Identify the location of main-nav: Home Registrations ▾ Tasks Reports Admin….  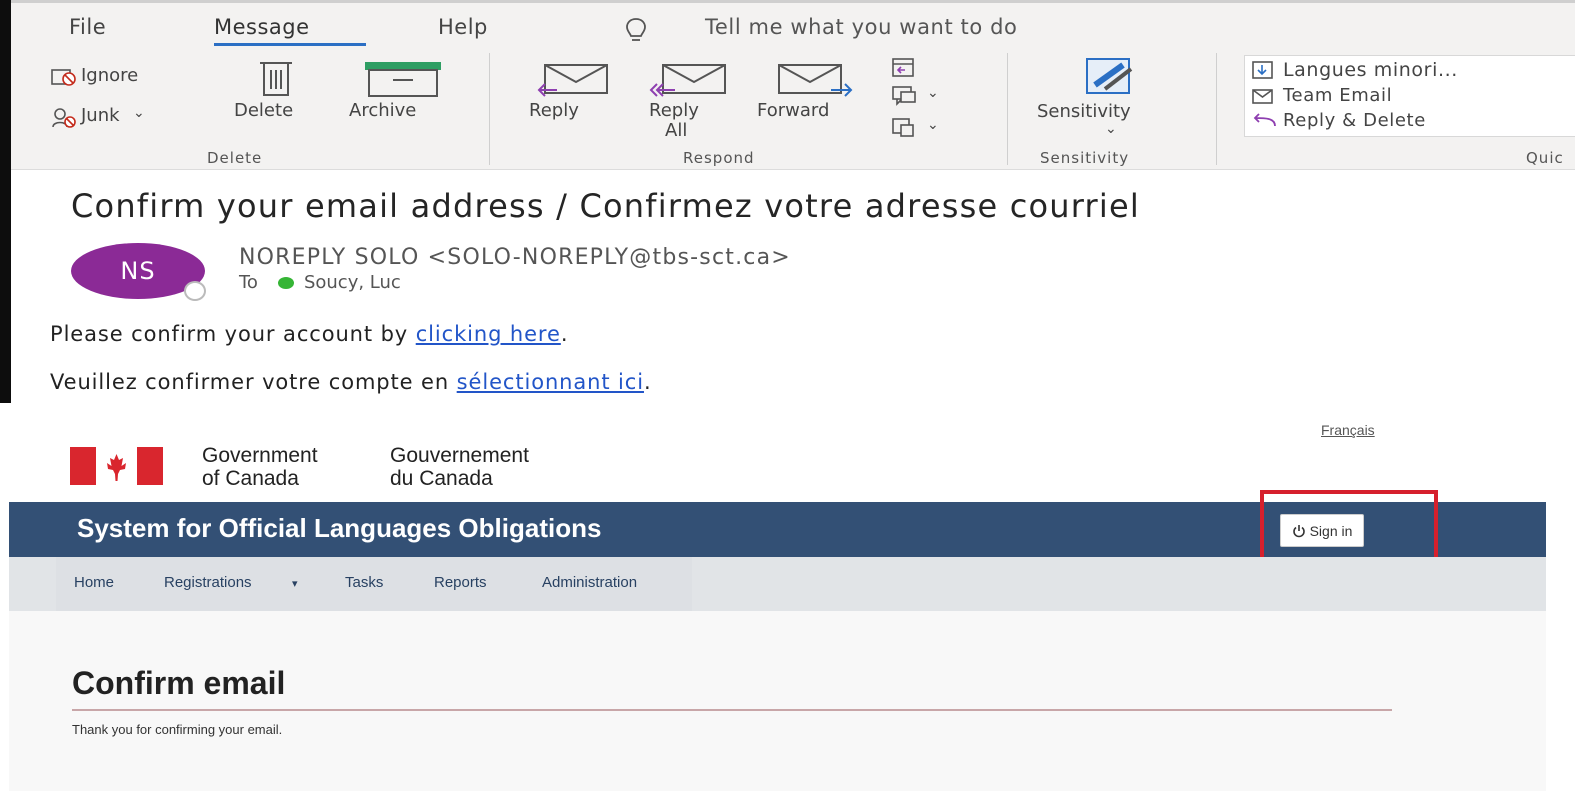
(777, 584).